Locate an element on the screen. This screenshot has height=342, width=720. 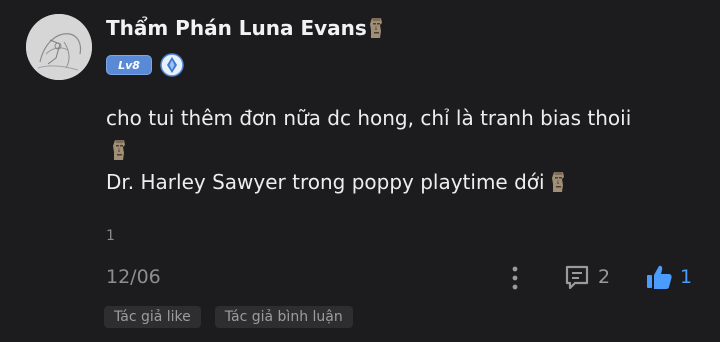
tag-author-commented: Tác giả bình luận is located at coordinates (283, 317).